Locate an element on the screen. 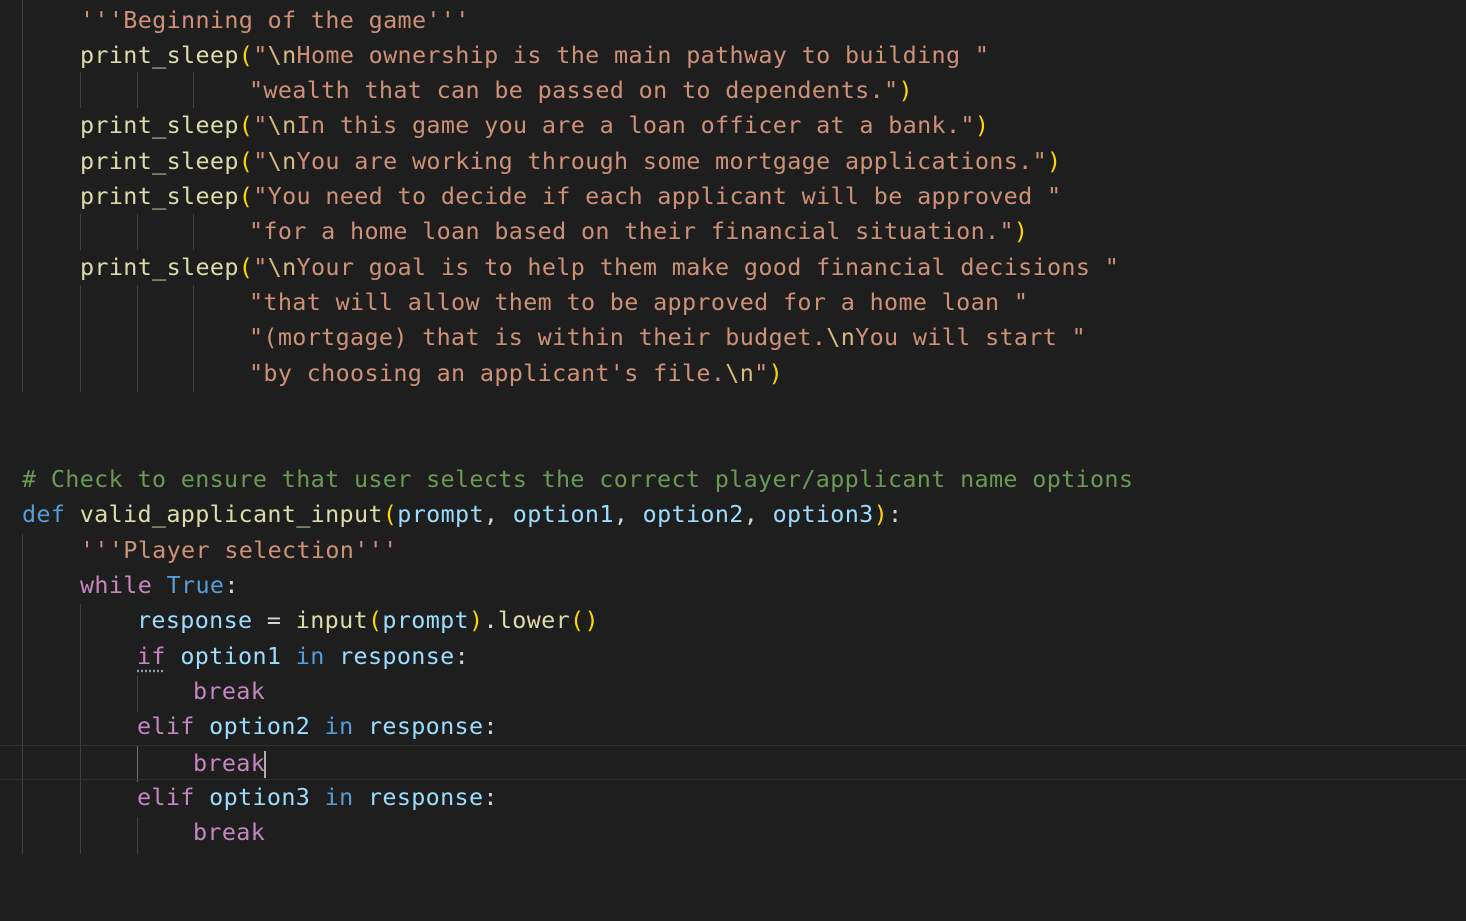  code-line: response = input(prompt).lower() is located at coordinates (733, 620).